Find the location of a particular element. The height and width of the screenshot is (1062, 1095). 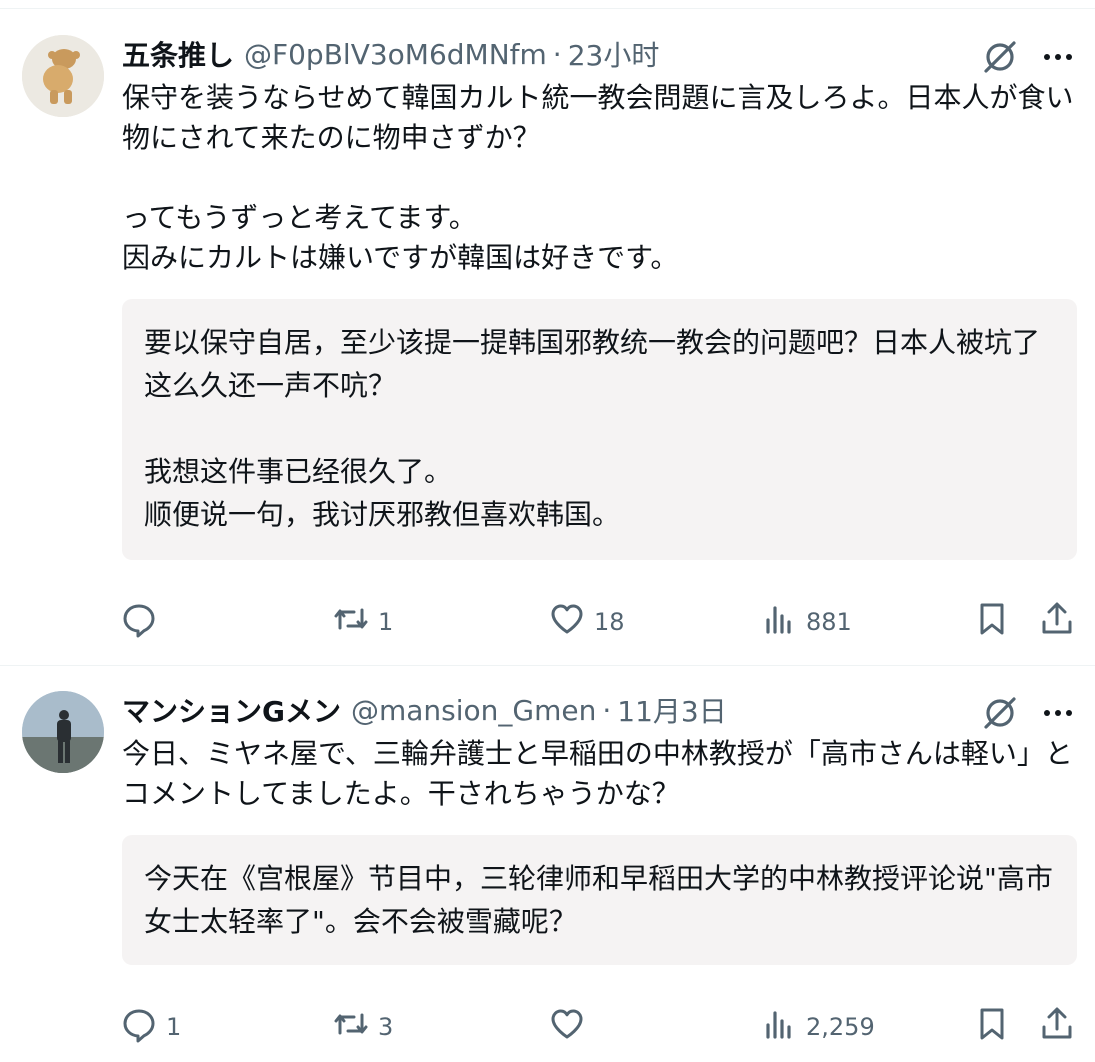

retweet-count: 1 is located at coordinates (386, 622).